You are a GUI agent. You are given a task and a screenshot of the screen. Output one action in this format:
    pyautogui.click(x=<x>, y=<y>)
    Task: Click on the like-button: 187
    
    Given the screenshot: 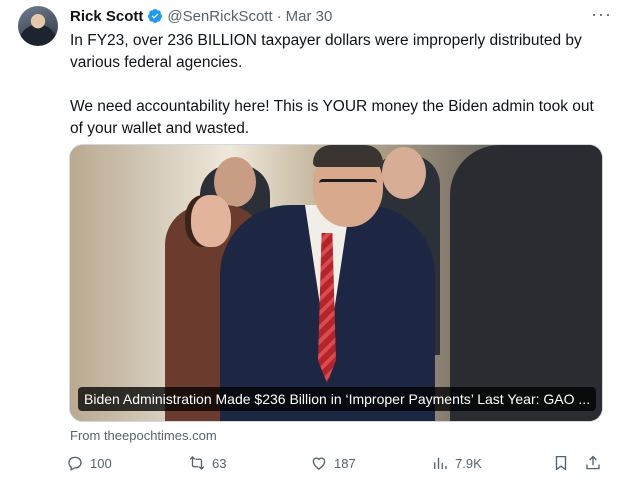 What is the action you would take?
    pyautogui.click(x=333, y=463)
    